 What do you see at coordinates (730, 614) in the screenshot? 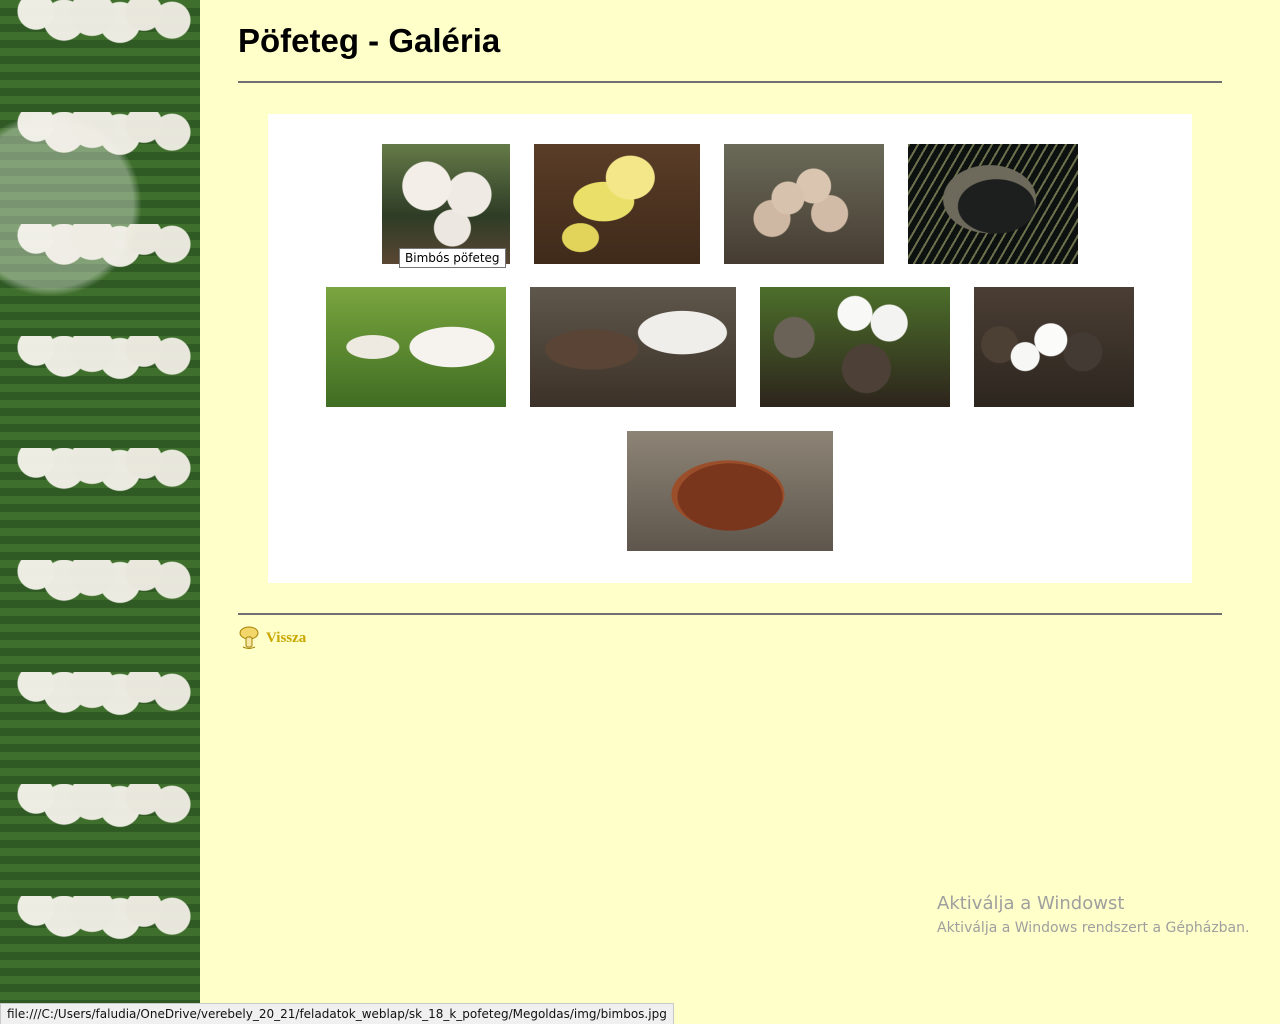
I see `footer-divider` at bounding box center [730, 614].